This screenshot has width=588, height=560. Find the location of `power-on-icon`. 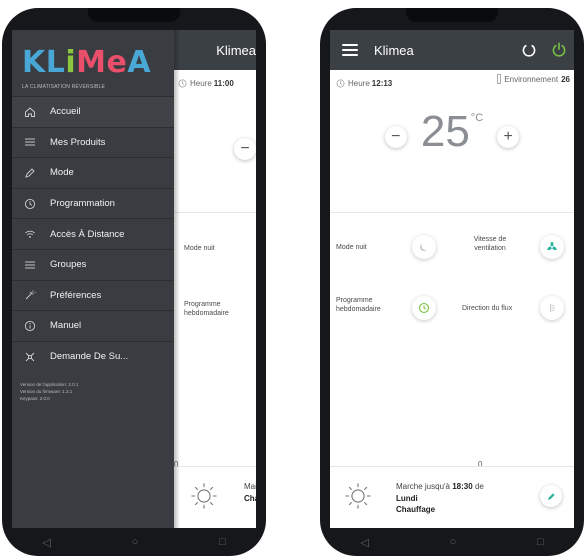

power-on-icon is located at coordinates (559, 50).